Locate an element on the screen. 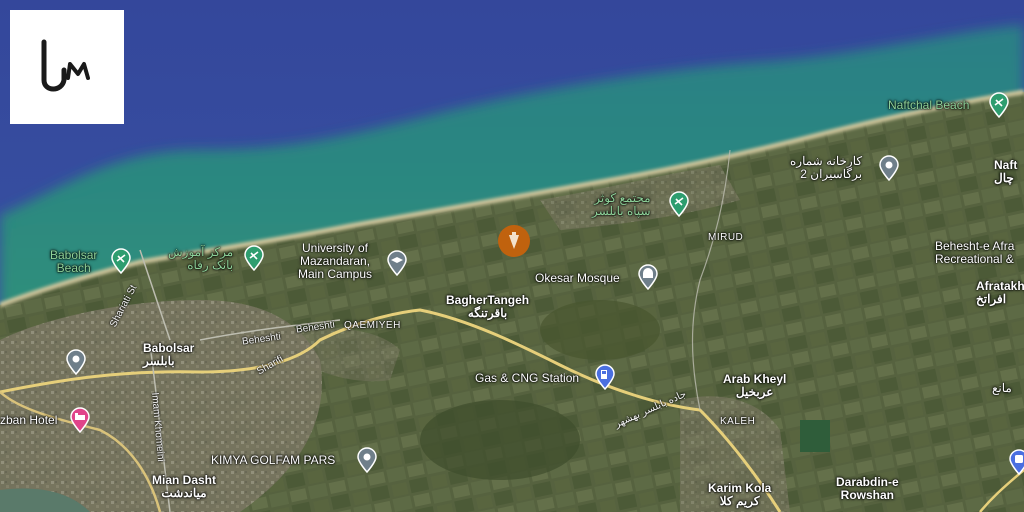  selected-location-pin-icon is located at coordinates (514, 241).